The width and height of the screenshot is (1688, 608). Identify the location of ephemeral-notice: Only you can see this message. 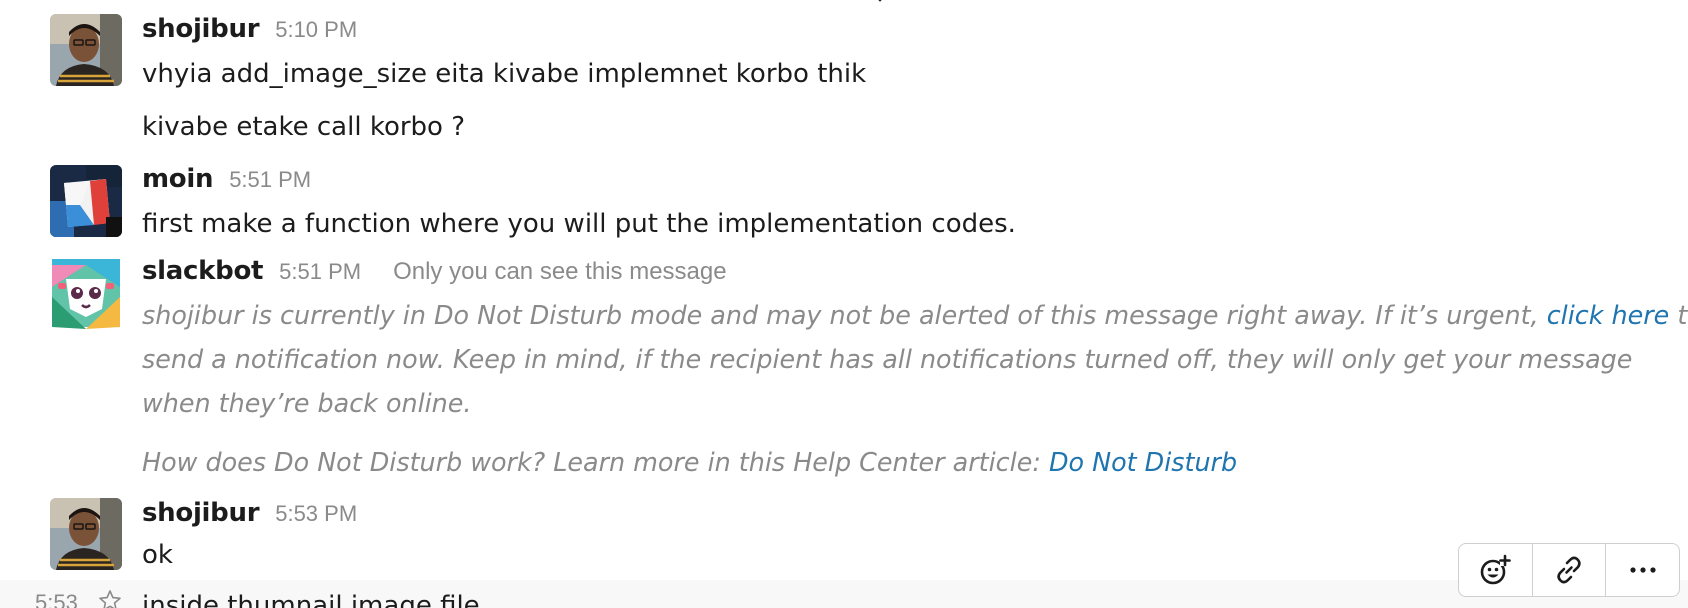
(560, 271).